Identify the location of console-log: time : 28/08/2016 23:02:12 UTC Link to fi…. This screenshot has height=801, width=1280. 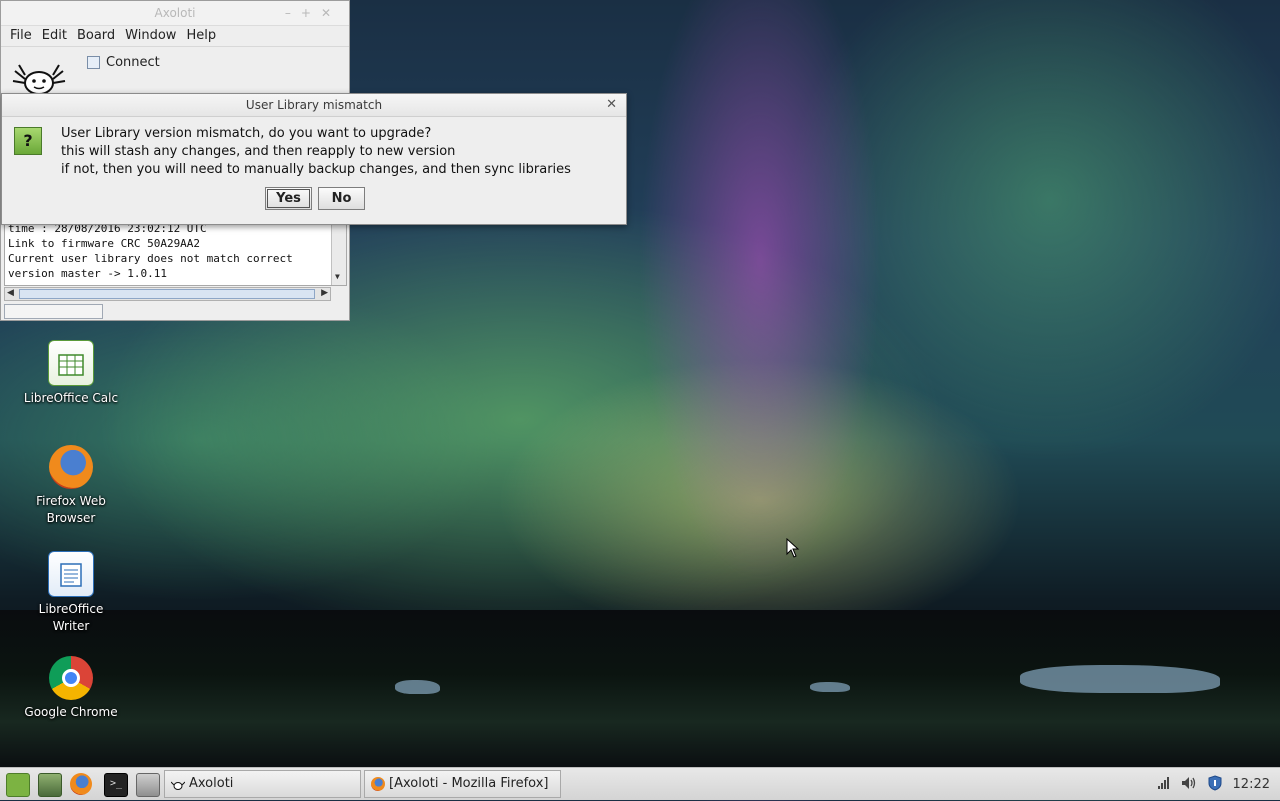
(175, 254).